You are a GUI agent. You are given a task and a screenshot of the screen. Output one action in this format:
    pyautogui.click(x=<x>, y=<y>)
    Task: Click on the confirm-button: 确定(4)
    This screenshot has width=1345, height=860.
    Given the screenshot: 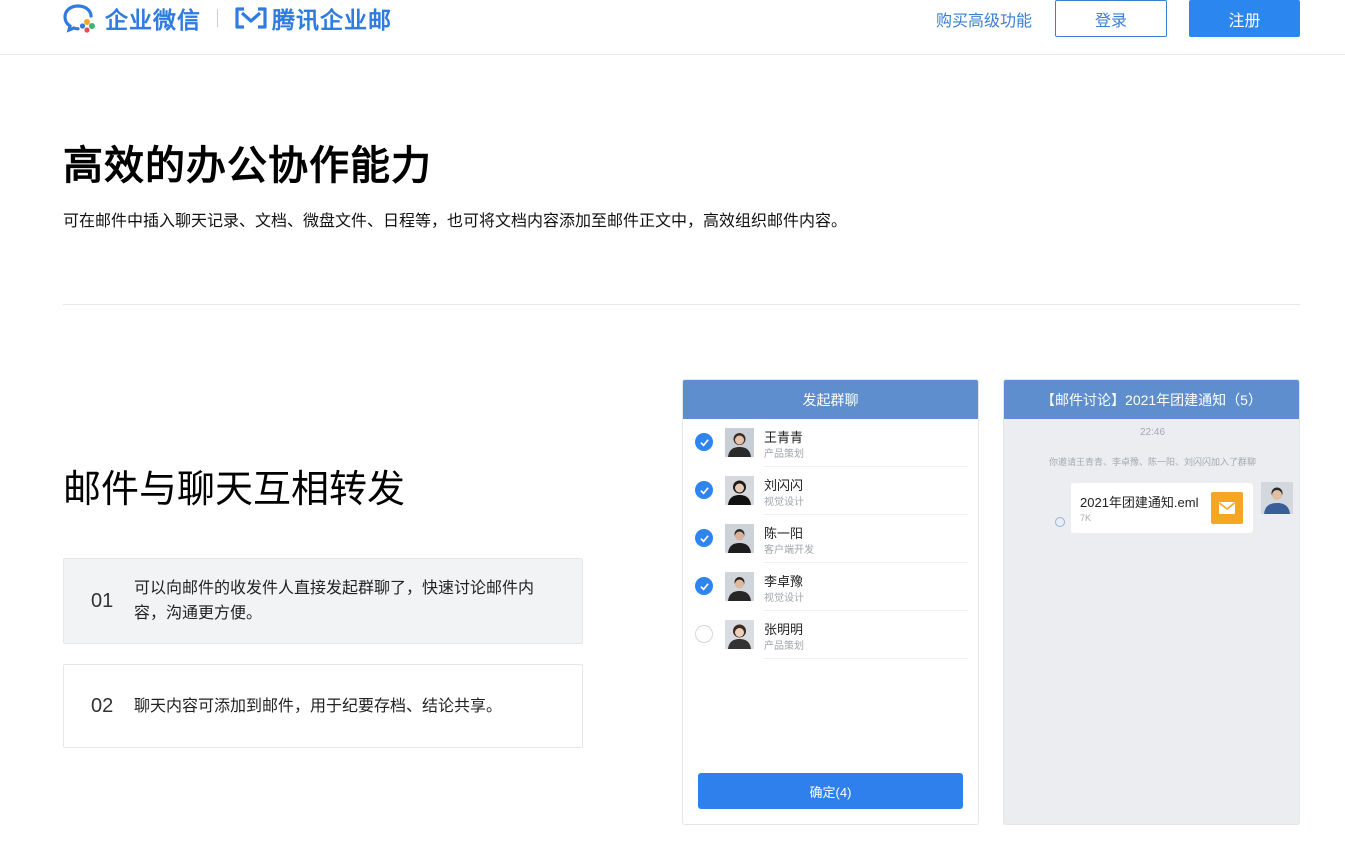 What is the action you would take?
    pyautogui.click(x=830, y=791)
    